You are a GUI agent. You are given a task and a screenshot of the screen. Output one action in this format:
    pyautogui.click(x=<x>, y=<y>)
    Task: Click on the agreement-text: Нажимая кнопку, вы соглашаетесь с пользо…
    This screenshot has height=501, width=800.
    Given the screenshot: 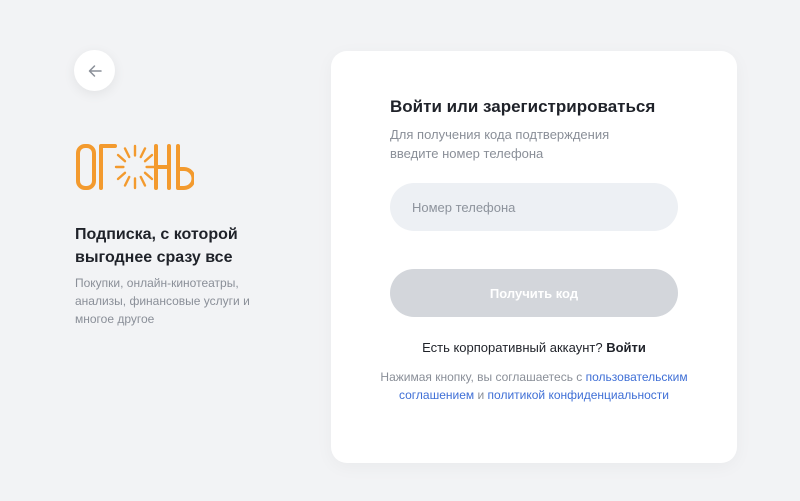 What is the action you would take?
    pyautogui.click(x=534, y=386)
    